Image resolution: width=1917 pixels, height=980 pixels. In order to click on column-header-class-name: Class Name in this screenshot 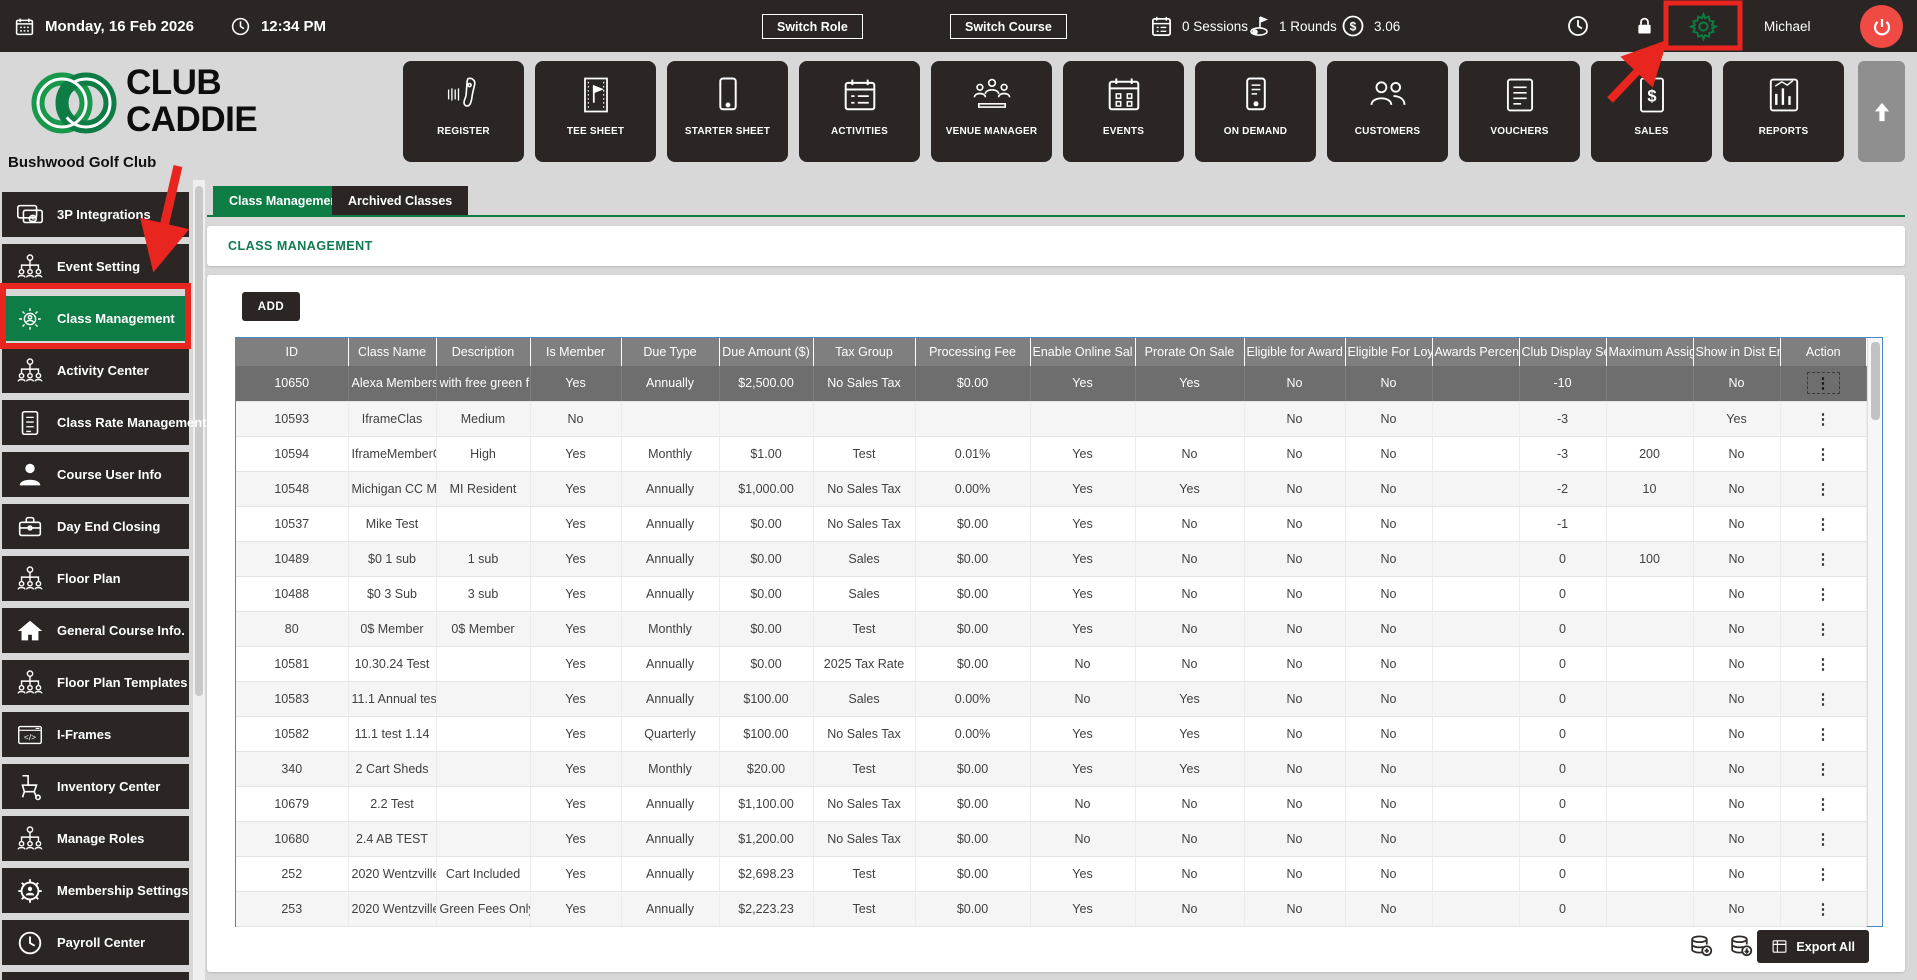, I will do `click(392, 352)`.